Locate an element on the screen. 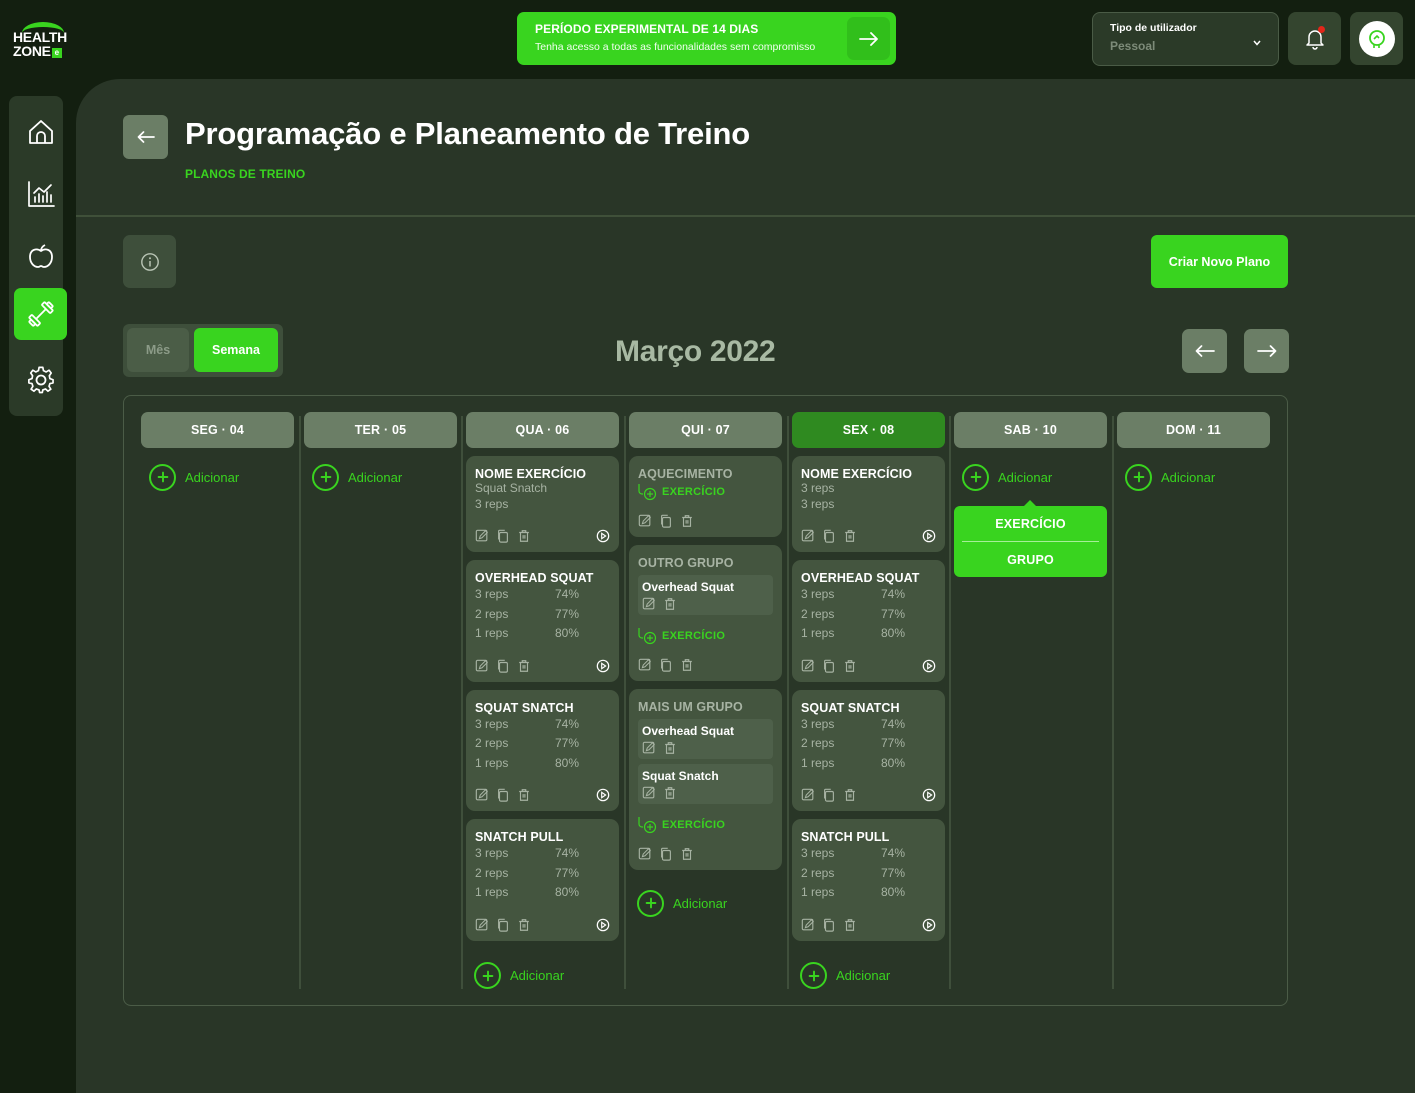 The width and height of the screenshot is (1415, 1093). profile-button is located at coordinates (1376, 38).